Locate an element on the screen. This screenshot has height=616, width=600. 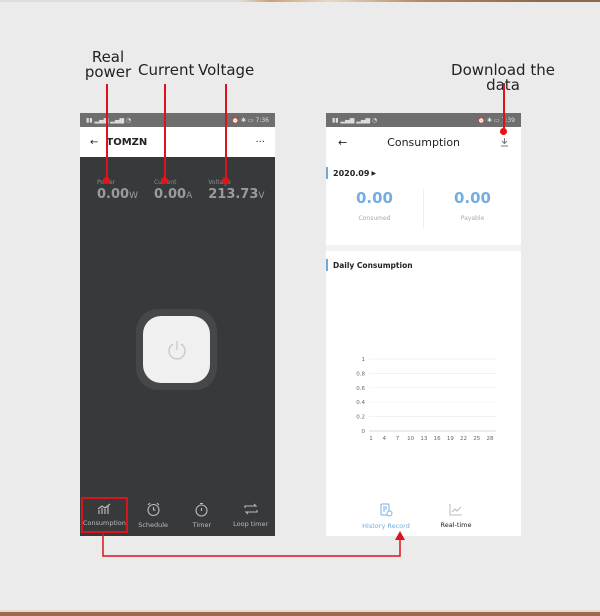
annotation-arrow is located at coordinates (253, 544).